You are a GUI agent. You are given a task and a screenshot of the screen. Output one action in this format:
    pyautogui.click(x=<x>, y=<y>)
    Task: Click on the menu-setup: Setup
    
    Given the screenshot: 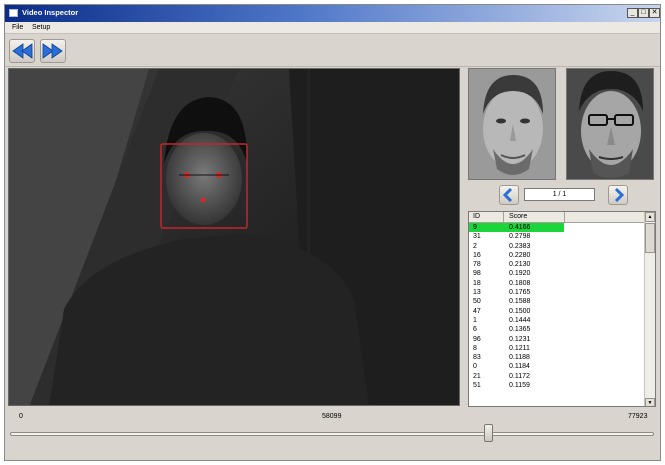 What is the action you would take?
    pyautogui.click(x=41, y=27)
    